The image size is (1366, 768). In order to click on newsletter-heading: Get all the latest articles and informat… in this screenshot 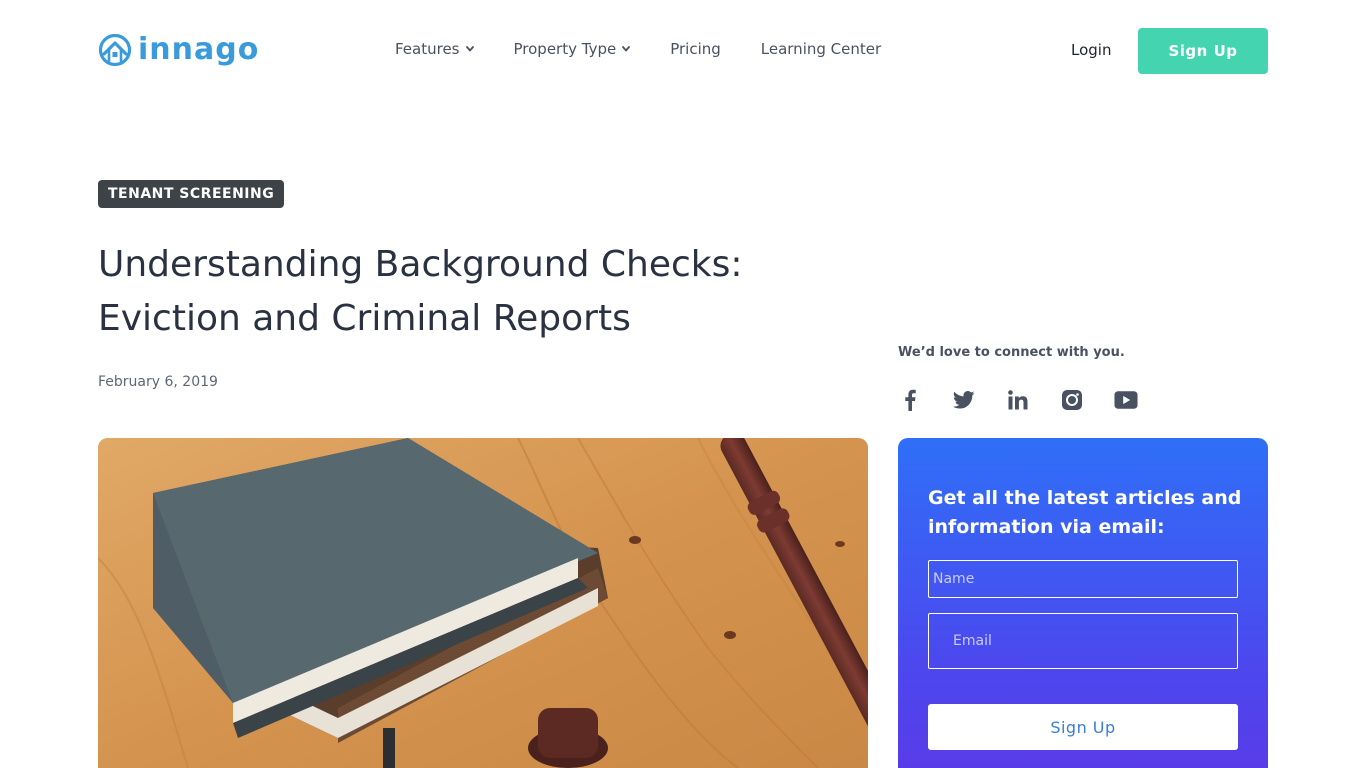, I will do `click(1085, 512)`.